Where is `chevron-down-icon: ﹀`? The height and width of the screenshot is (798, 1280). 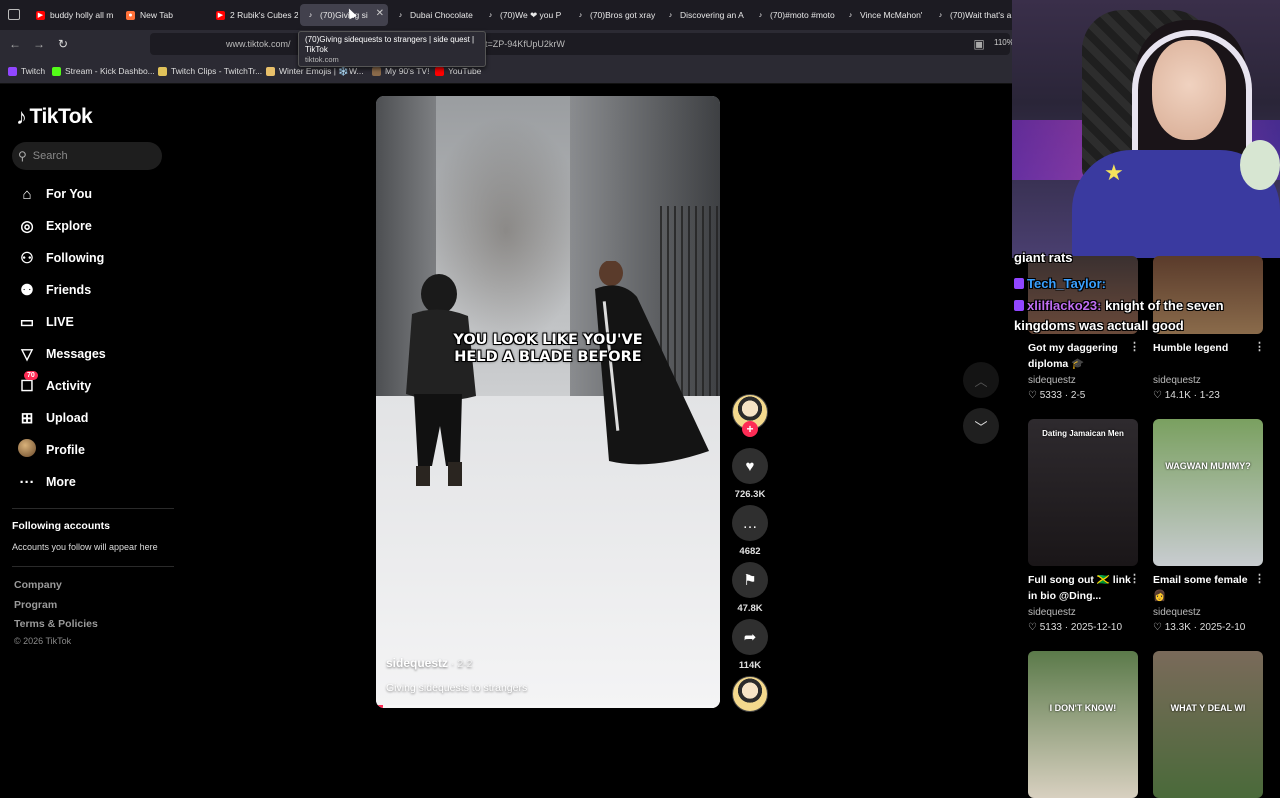
chevron-down-icon: ﹀ is located at coordinates (981, 427).